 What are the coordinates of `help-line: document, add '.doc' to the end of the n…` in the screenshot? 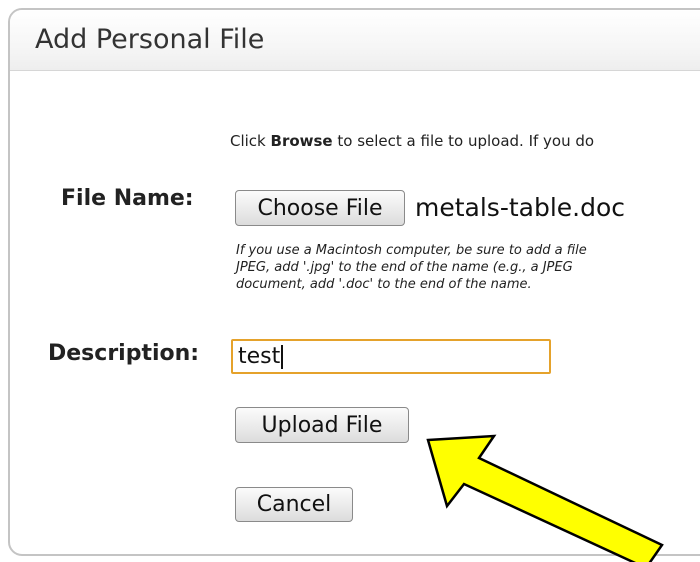 It's located at (384, 284).